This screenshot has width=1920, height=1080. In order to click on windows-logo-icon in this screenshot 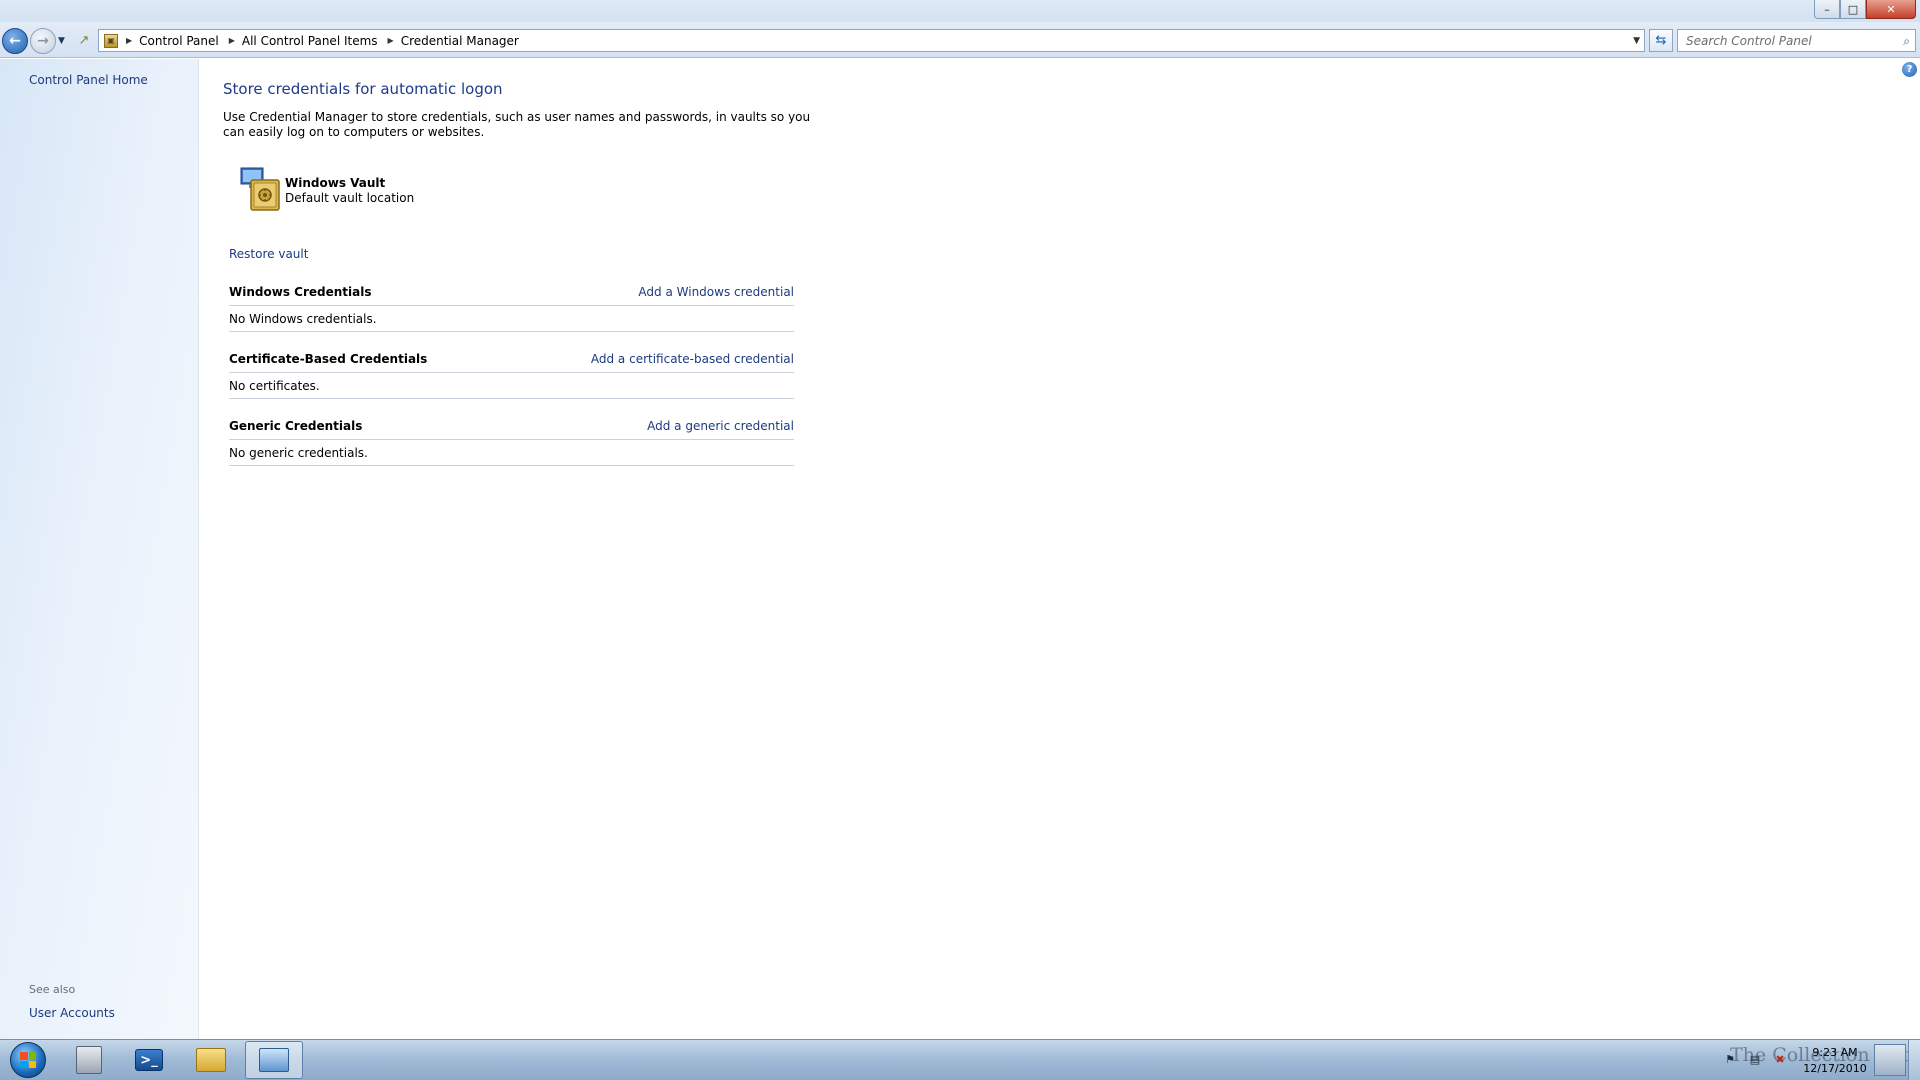, I will do `click(28, 1060)`.